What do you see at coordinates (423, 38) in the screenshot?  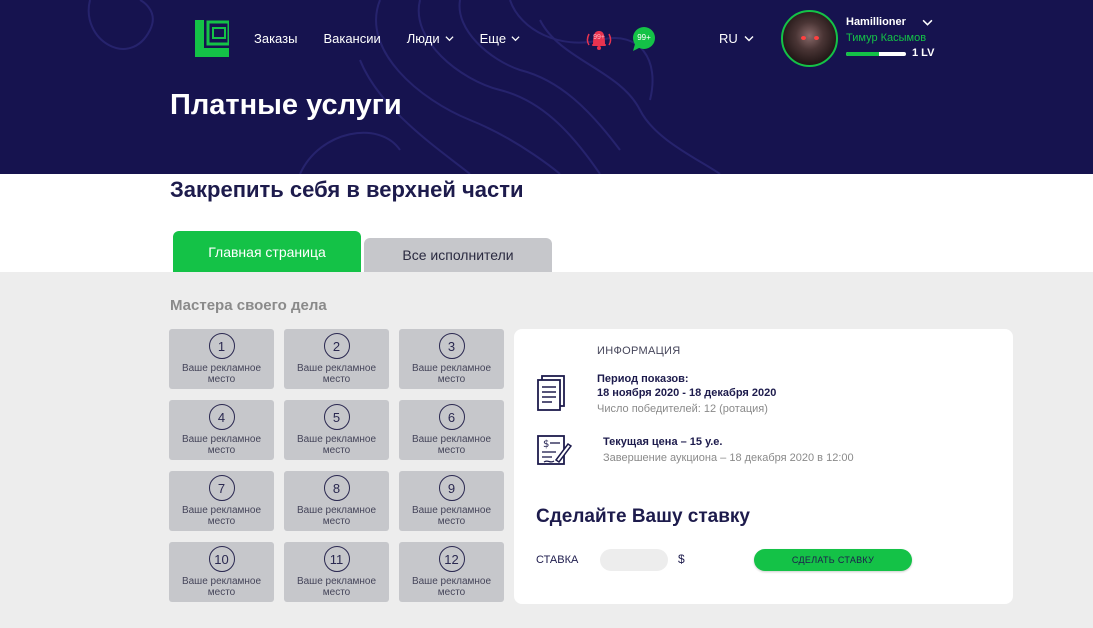 I see `nav-label: Люди` at bounding box center [423, 38].